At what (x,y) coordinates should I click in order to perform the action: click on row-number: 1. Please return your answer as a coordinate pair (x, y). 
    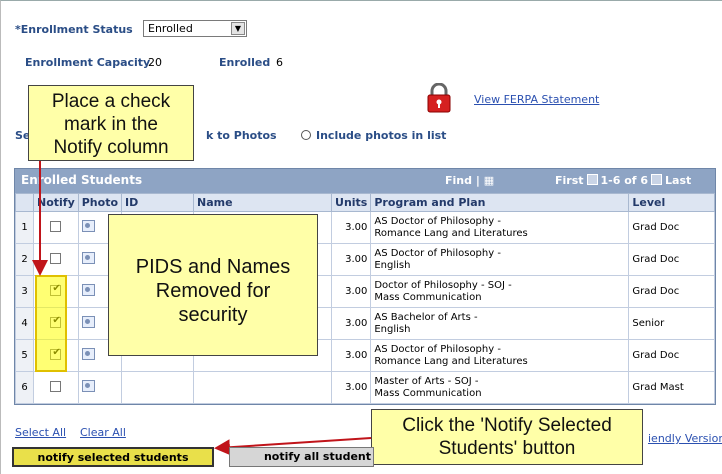
    Looking at the image, I should click on (24, 227).